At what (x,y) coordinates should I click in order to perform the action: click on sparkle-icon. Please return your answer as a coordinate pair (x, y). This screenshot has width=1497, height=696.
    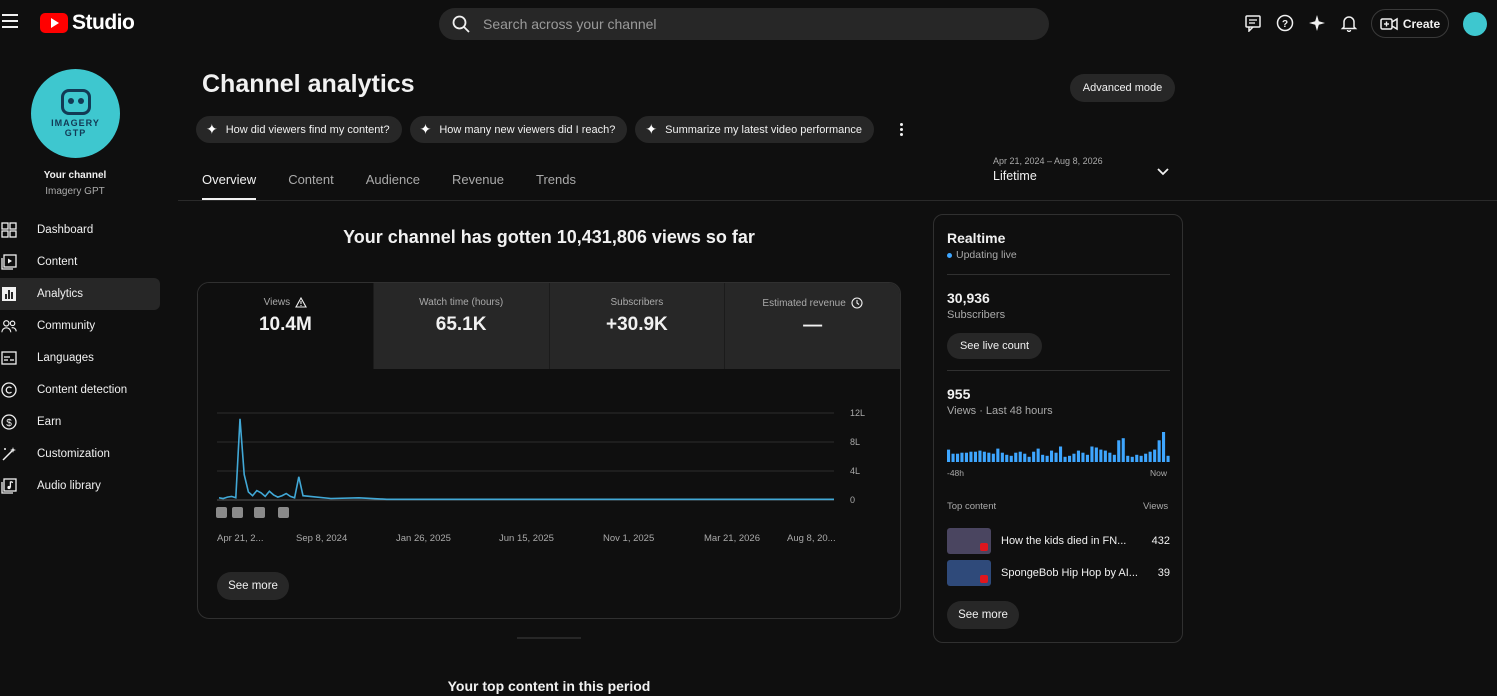
    Looking at the image, I should click on (1317, 23).